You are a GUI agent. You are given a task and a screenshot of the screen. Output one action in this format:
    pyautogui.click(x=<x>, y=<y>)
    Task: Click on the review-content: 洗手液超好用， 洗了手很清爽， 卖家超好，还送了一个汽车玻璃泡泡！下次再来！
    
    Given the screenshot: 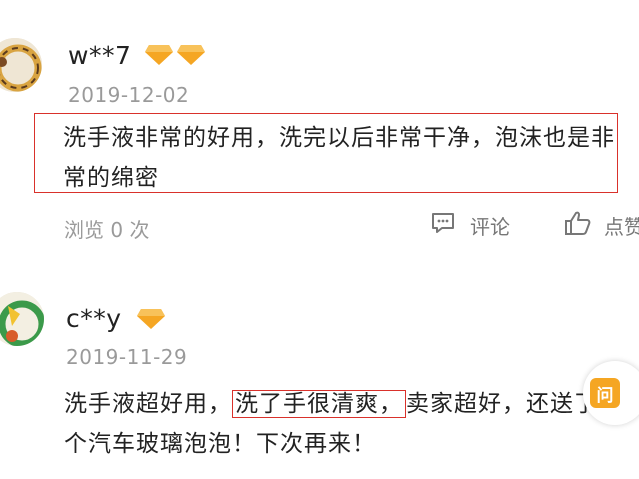 What is the action you would take?
    pyautogui.click(x=344, y=424)
    